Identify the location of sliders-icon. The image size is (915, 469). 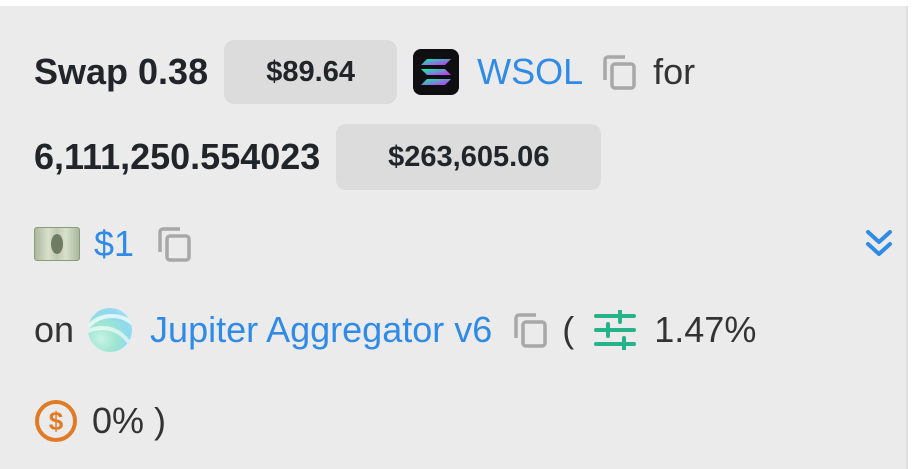
(615, 330).